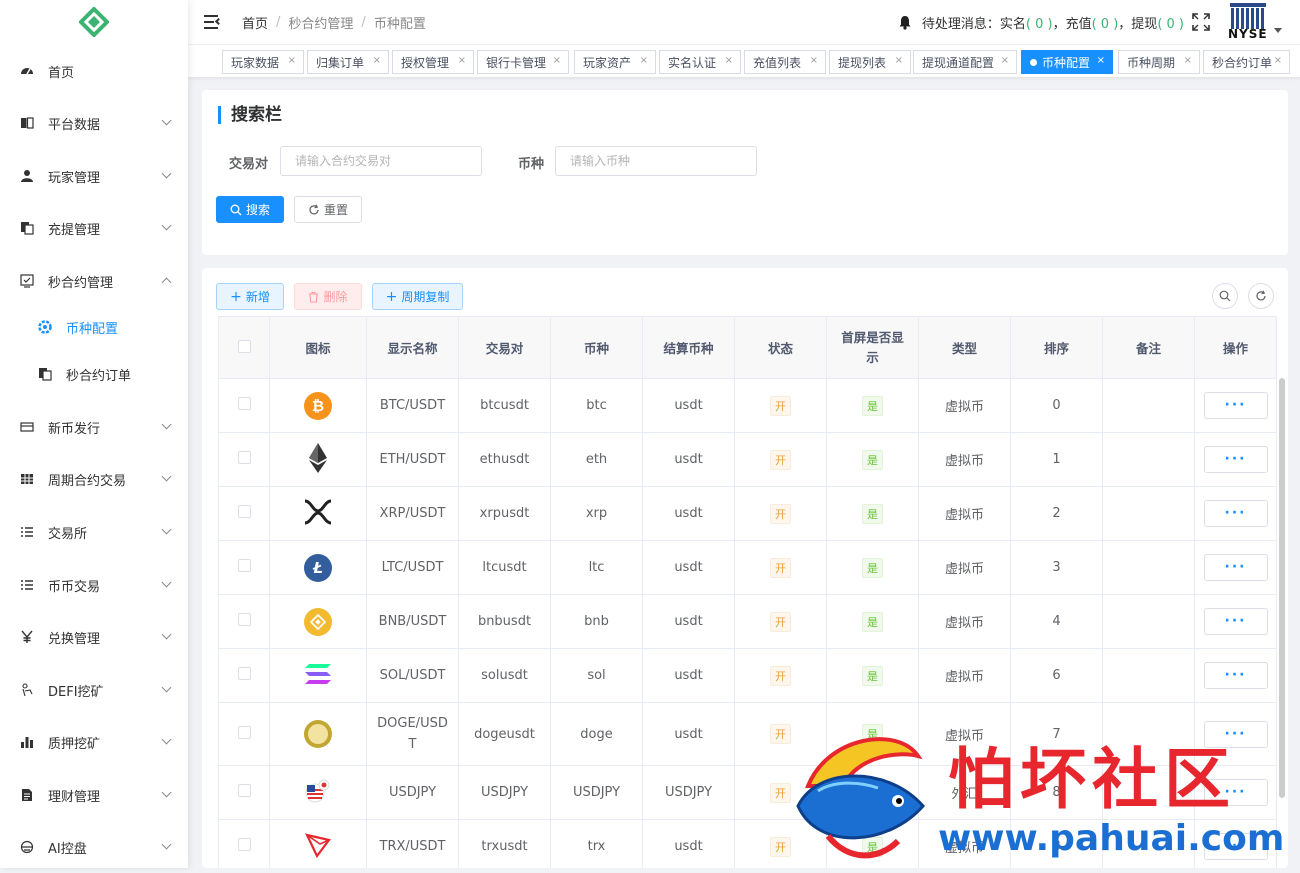  I want to click on avatar-dropdown-icon, so click(1278, 30).